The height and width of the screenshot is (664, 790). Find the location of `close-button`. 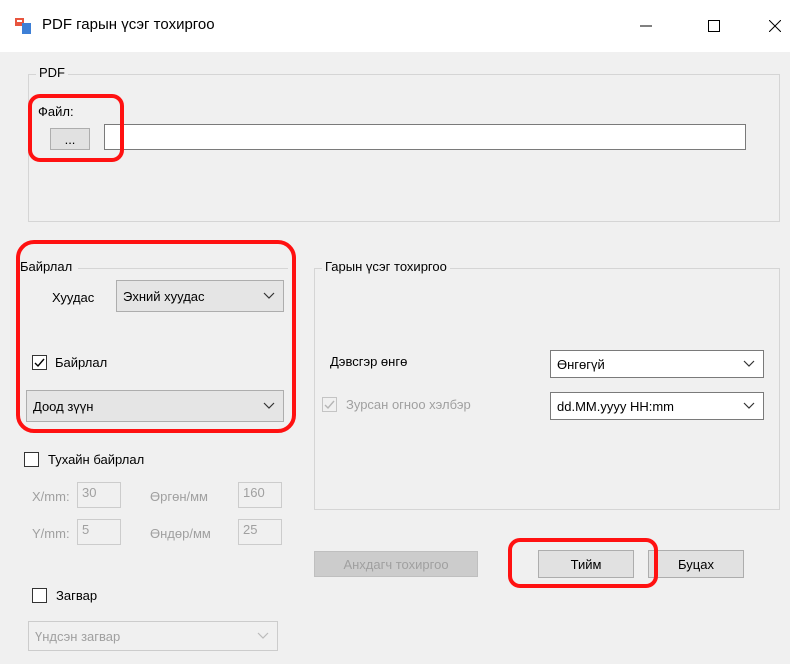

close-button is located at coordinates (771, 26).